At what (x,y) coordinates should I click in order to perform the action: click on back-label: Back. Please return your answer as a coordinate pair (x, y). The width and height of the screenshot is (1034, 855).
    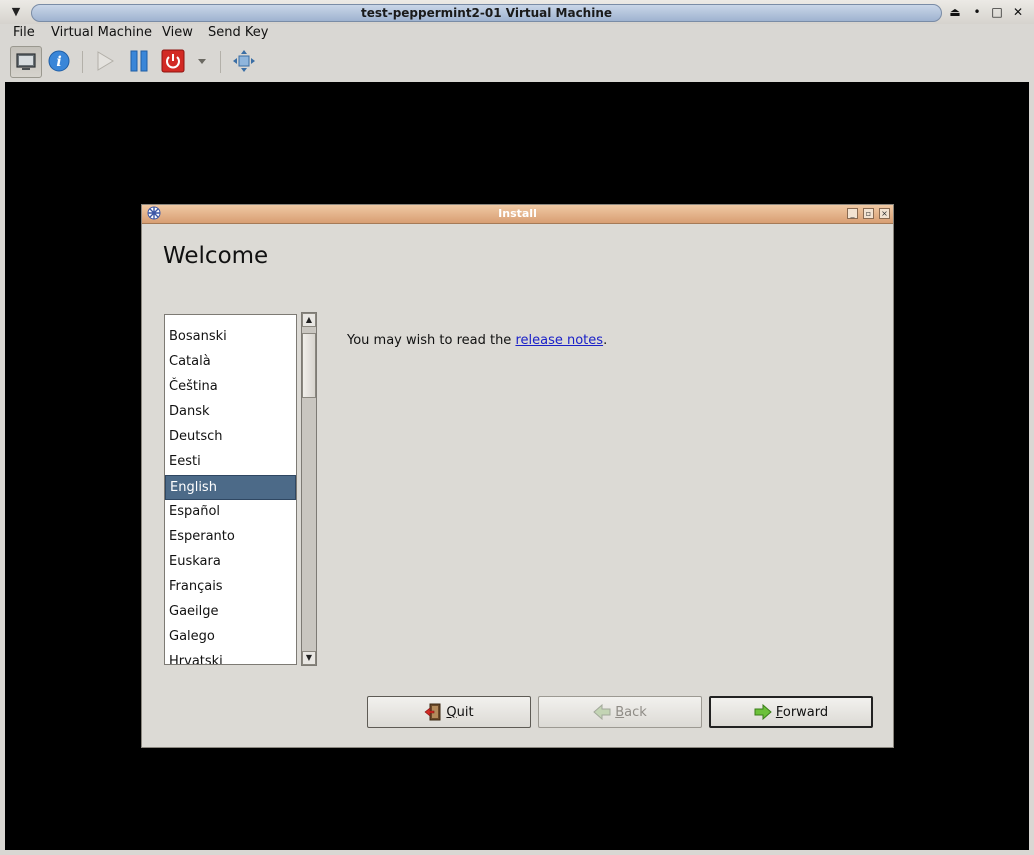
    Looking at the image, I should click on (631, 712).